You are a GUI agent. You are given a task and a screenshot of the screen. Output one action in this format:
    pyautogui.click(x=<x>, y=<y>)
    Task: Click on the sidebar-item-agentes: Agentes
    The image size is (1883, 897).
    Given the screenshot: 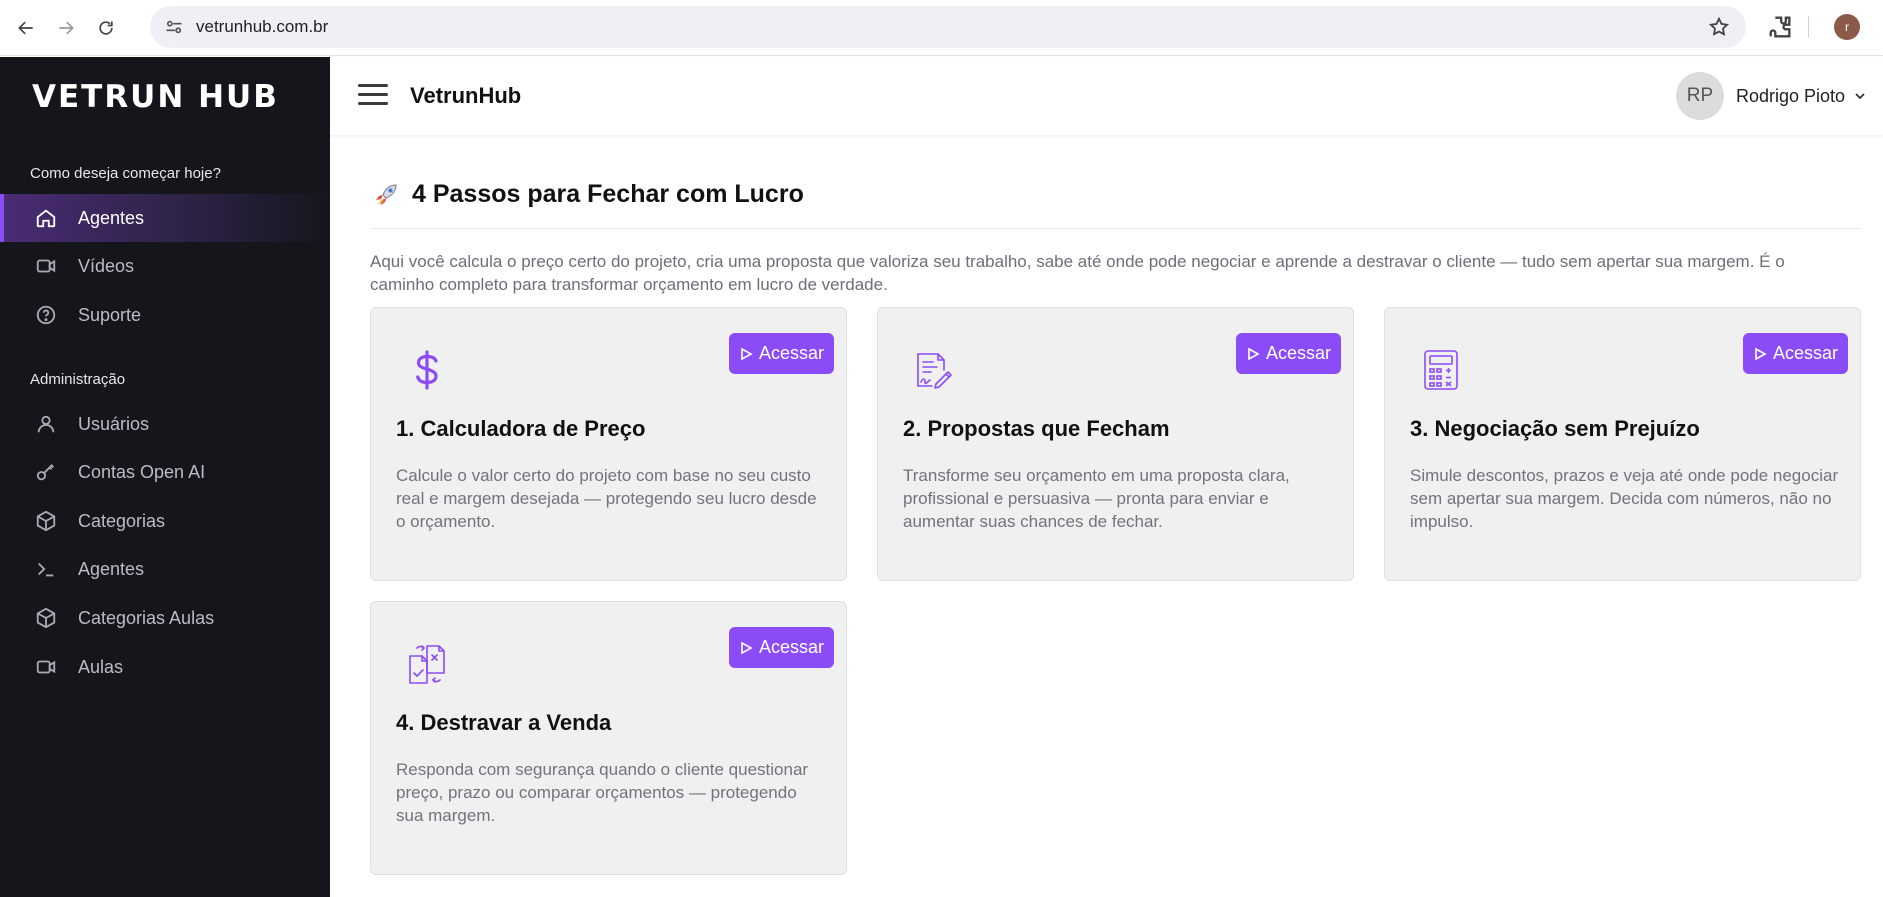 What is the action you would take?
    pyautogui.click(x=165, y=218)
    